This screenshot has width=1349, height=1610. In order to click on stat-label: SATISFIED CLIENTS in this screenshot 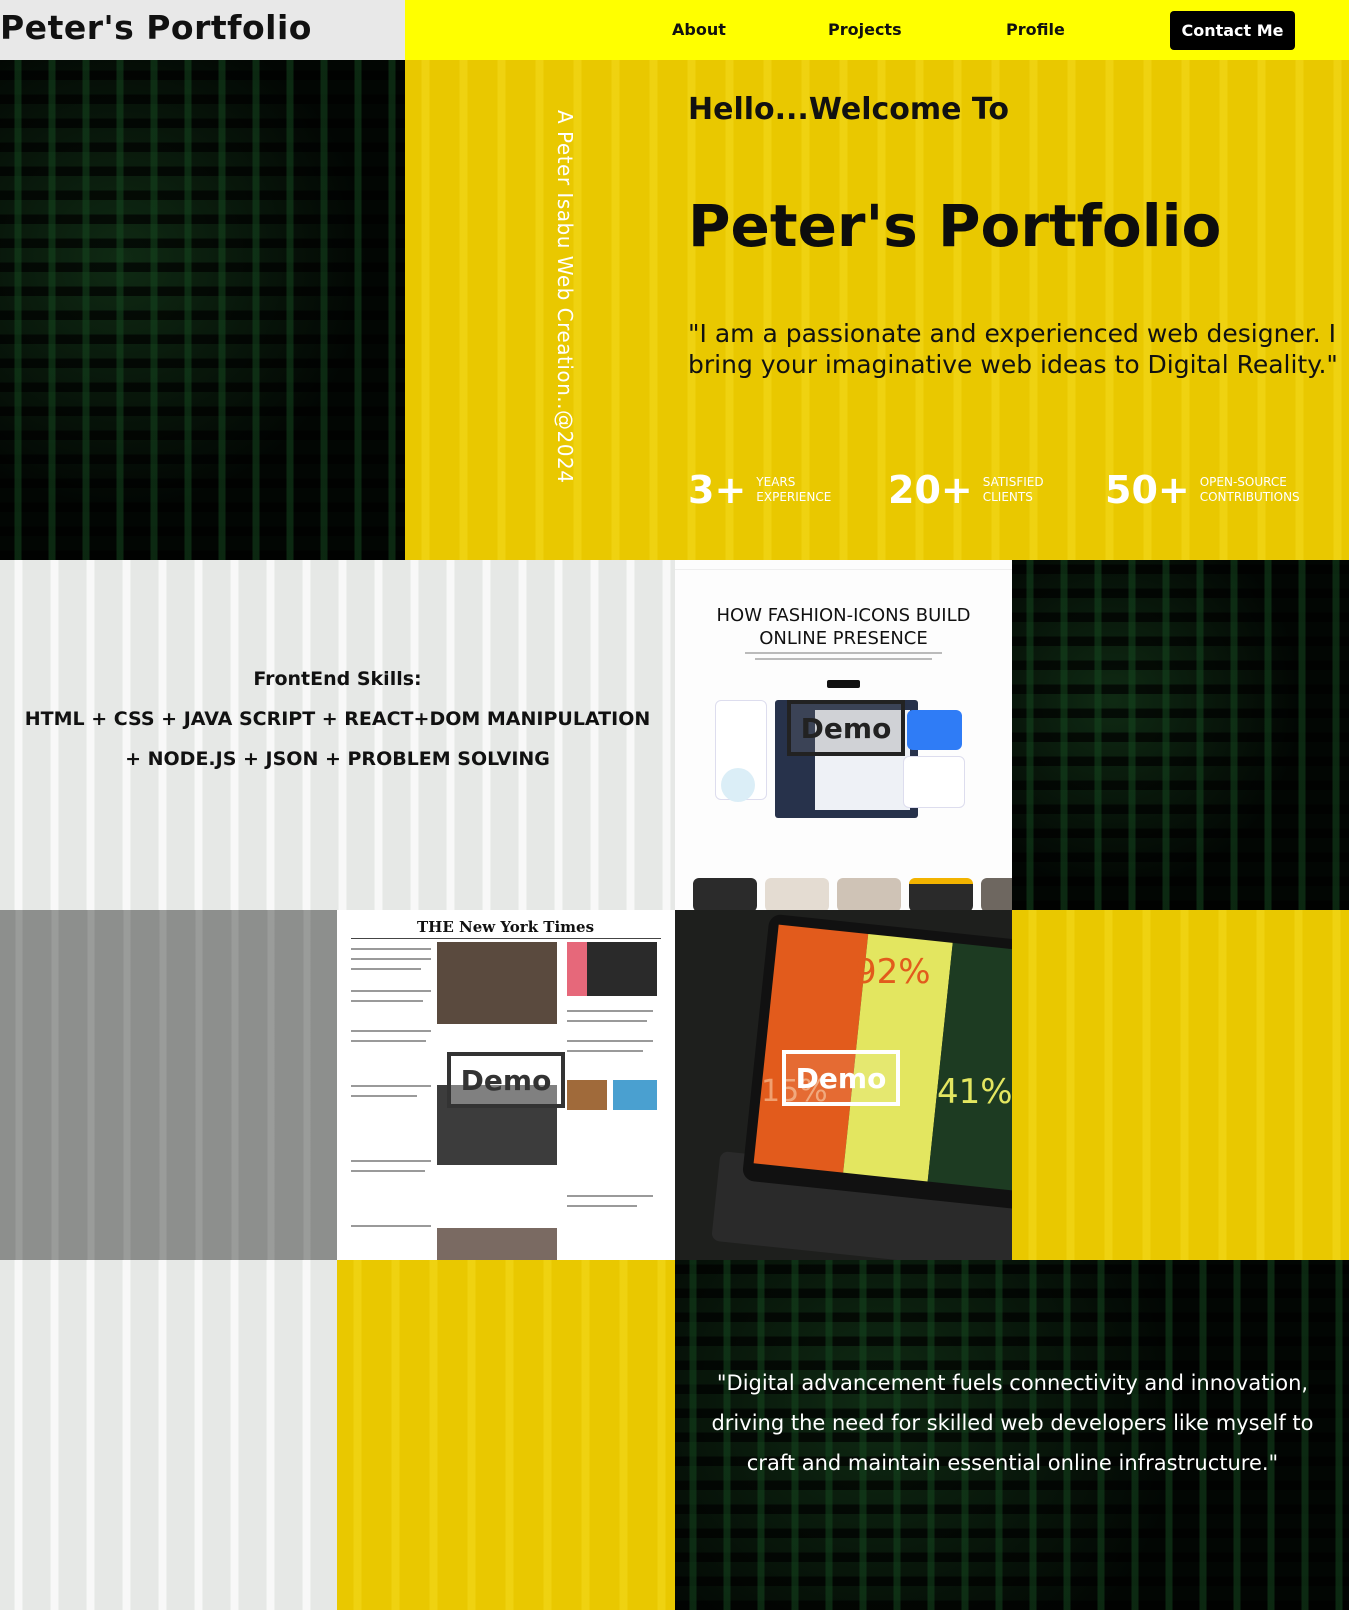, I will do `click(1013, 490)`.